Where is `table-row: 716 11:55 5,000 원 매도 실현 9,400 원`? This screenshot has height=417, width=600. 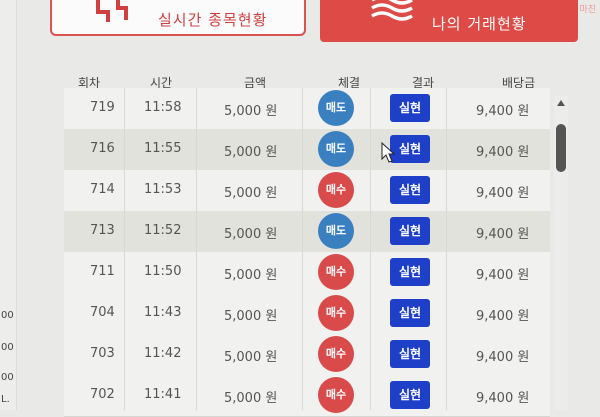 table-row: 716 11:55 5,000 원 매도 실현 9,400 원 is located at coordinates (307, 150).